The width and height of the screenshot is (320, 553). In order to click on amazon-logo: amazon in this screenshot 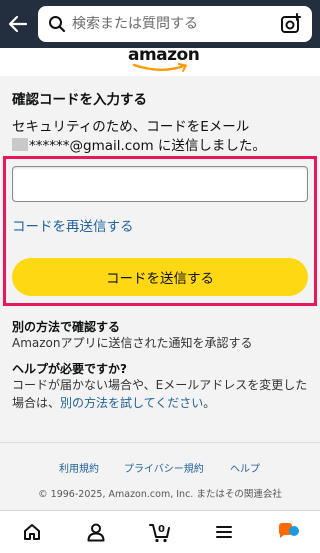, I will do `click(164, 60)`.